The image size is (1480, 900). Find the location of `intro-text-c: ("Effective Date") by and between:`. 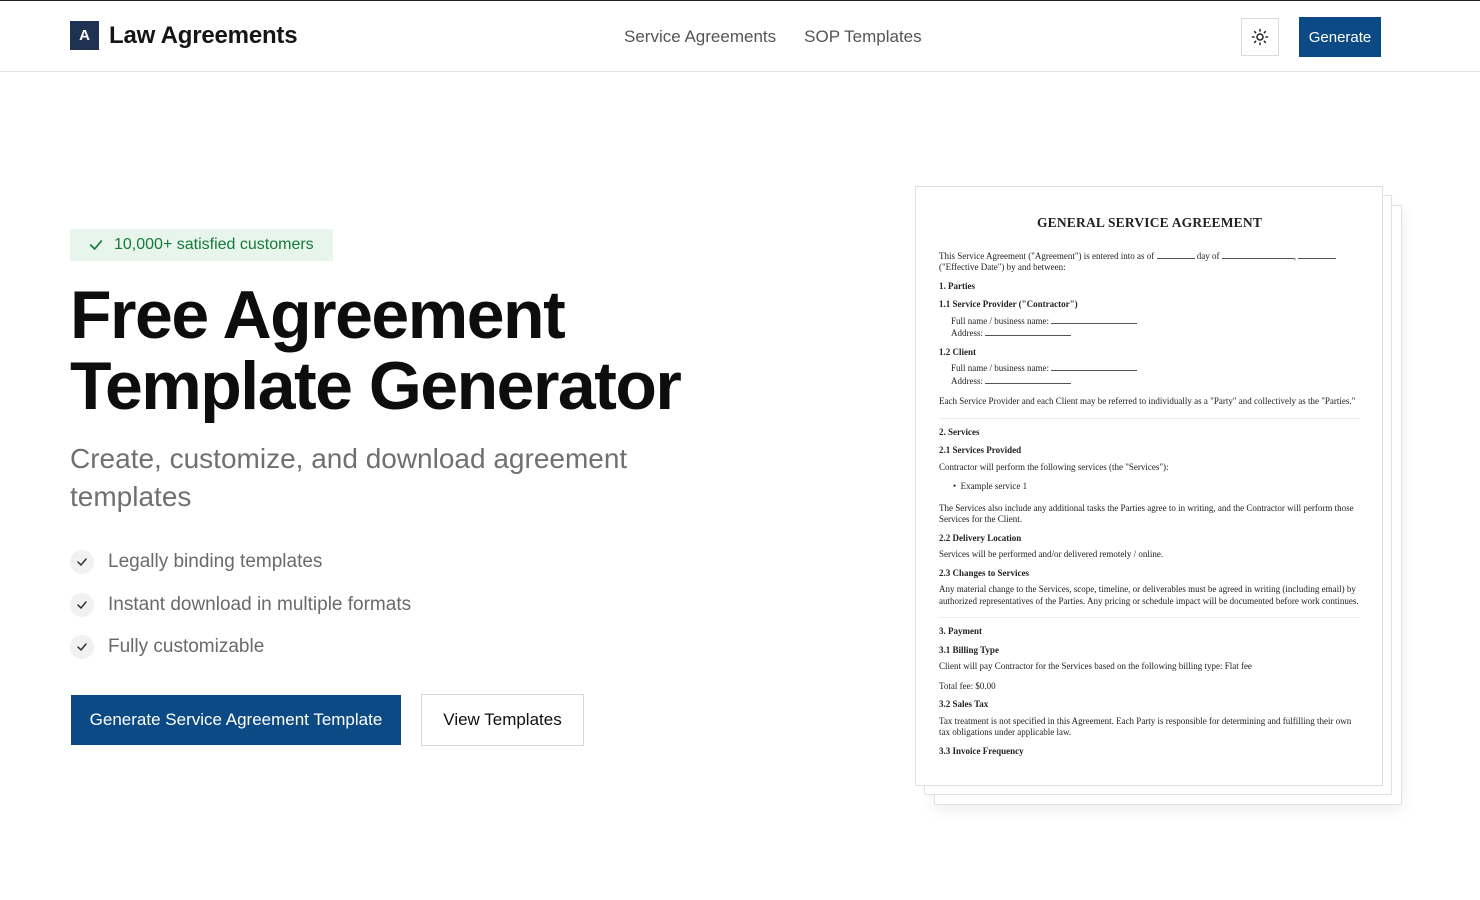

intro-text-c: ("Effective Date") by and between: is located at coordinates (1002, 267).